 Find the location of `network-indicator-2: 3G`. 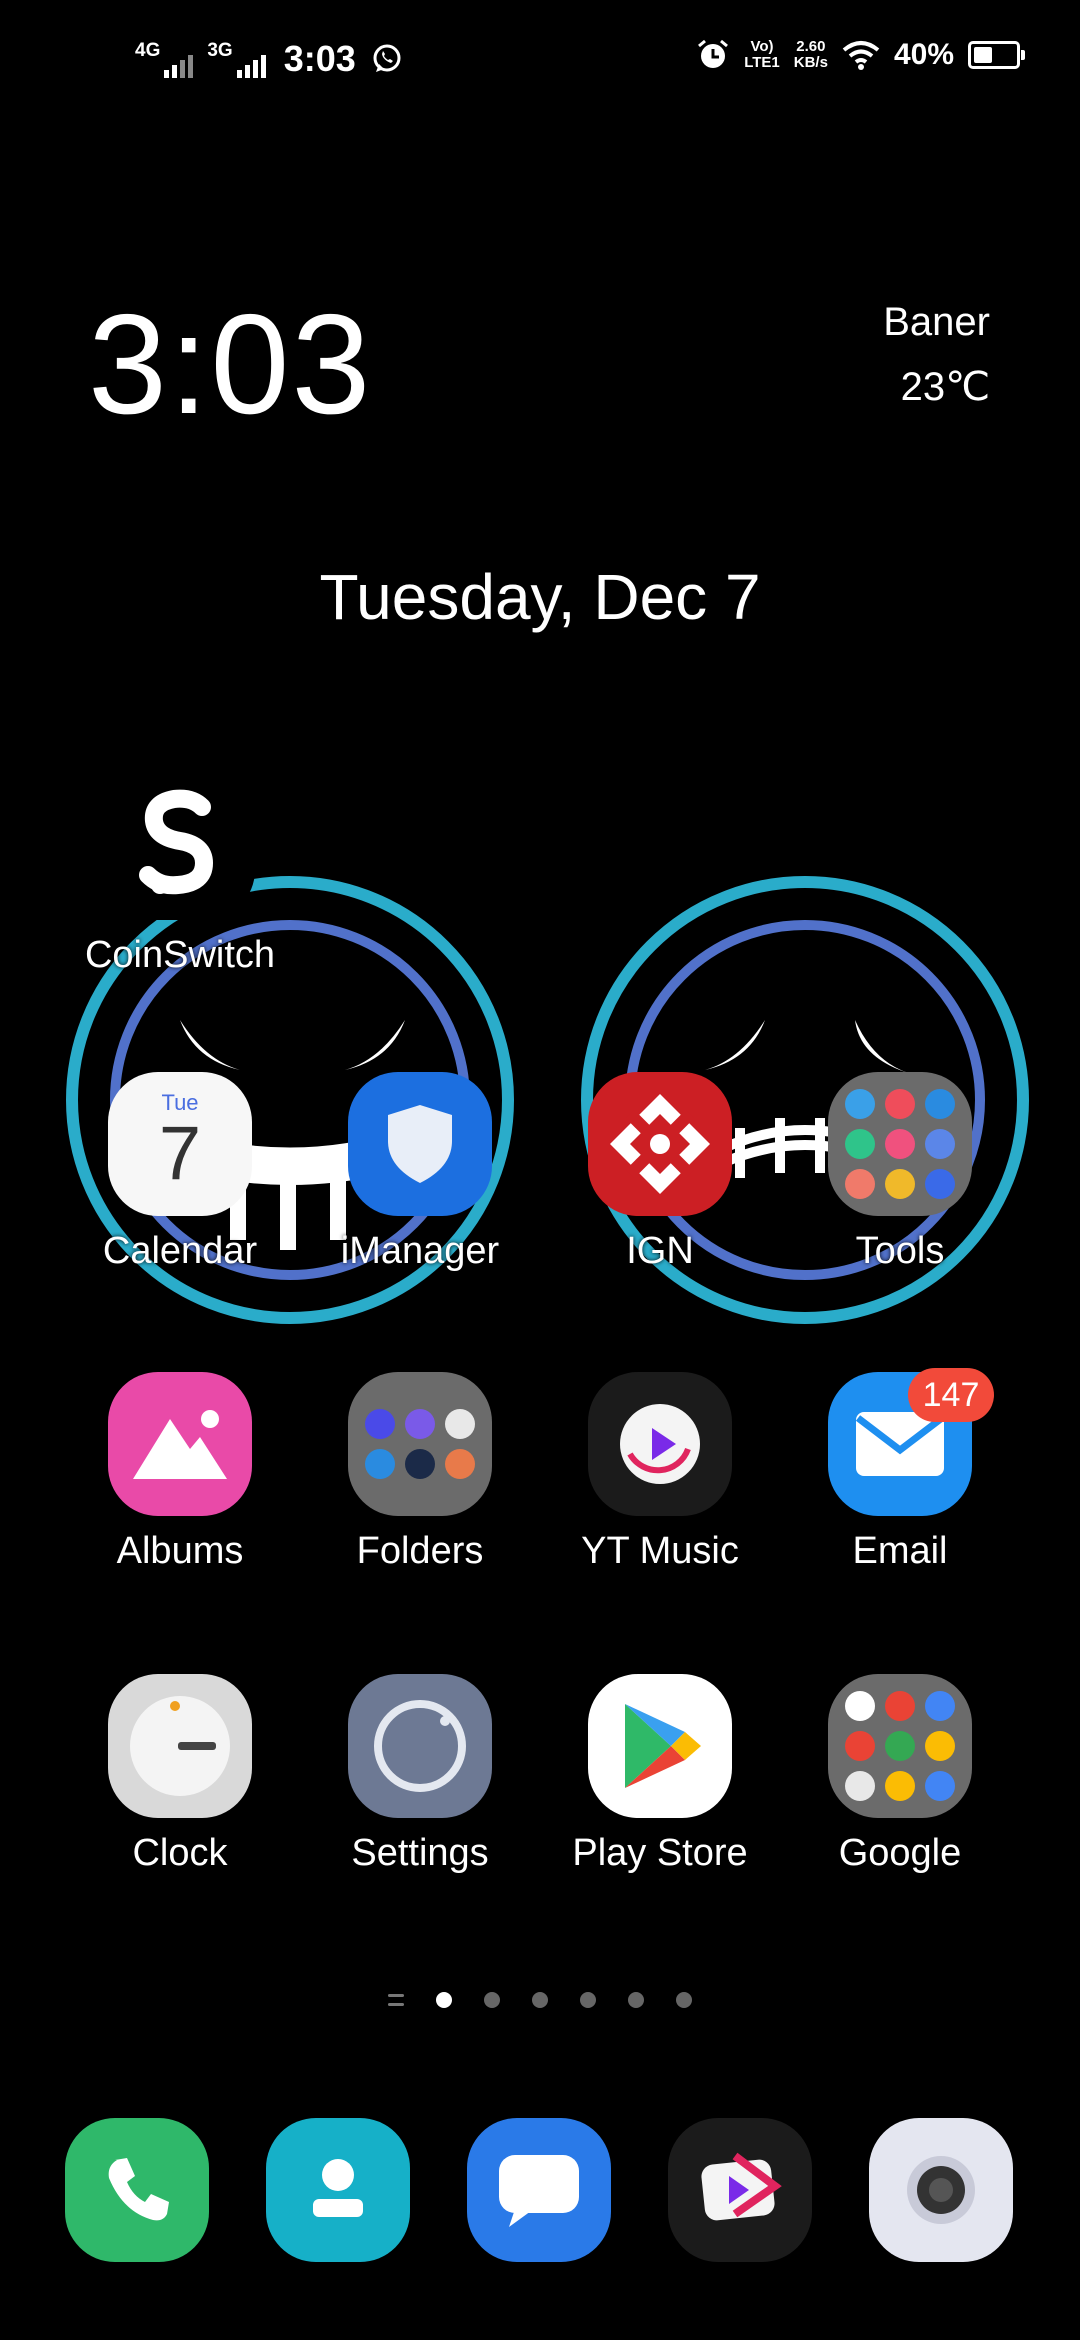

network-indicator-2: 3G is located at coordinates (236, 58).